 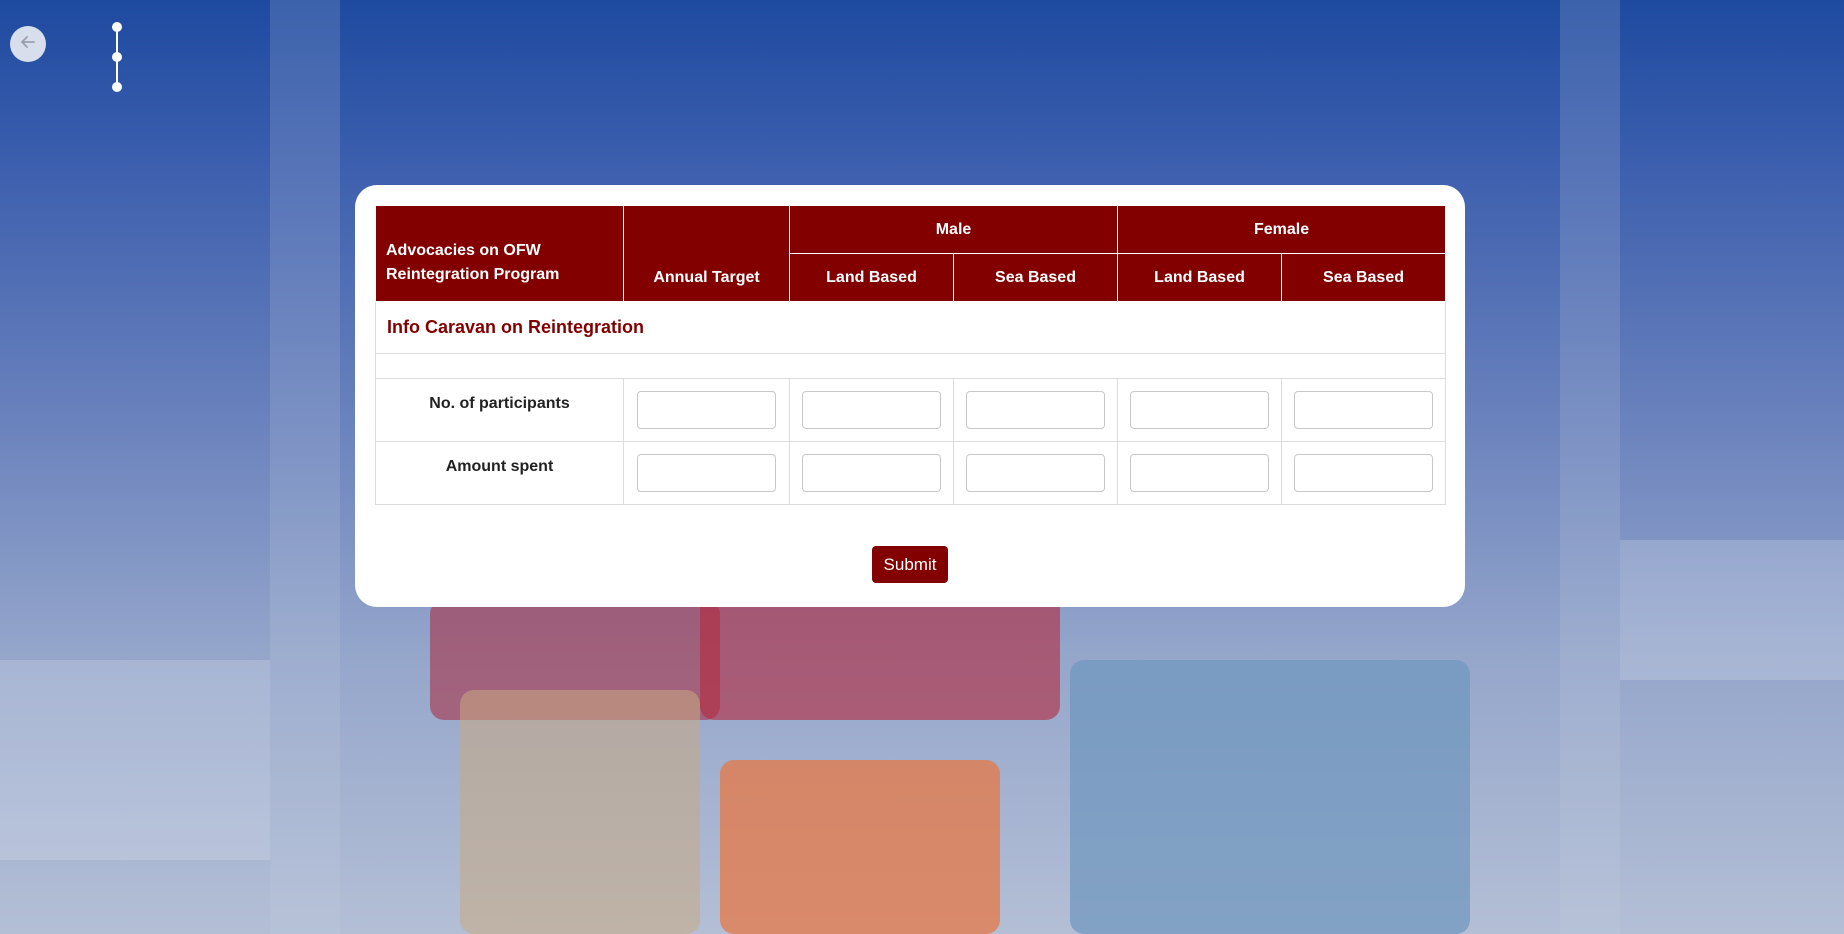 What do you see at coordinates (1035, 277) in the screenshot?
I see `header-male-sea-based: Sea Based` at bounding box center [1035, 277].